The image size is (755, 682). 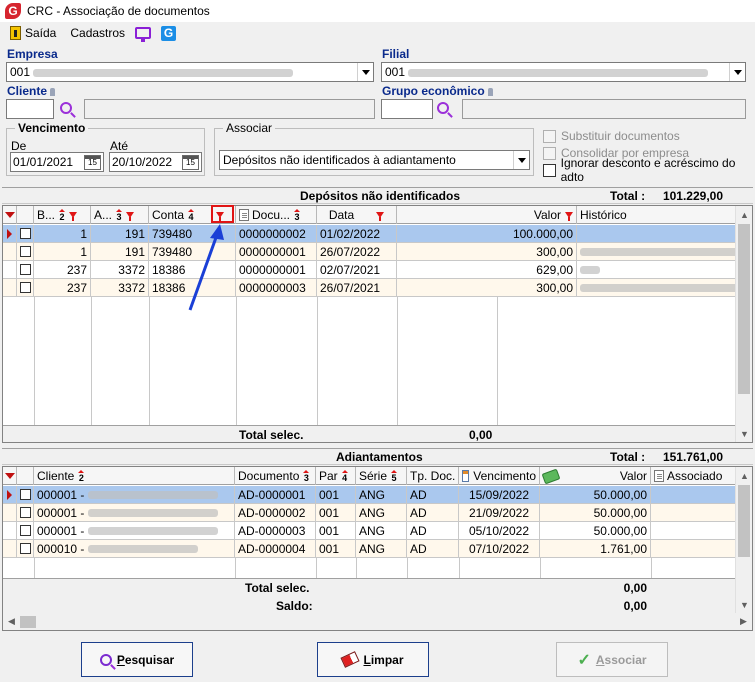 What do you see at coordinates (407, 109) in the screenshot?
I see `grupo-code-input` at bounding box center [407, 109].